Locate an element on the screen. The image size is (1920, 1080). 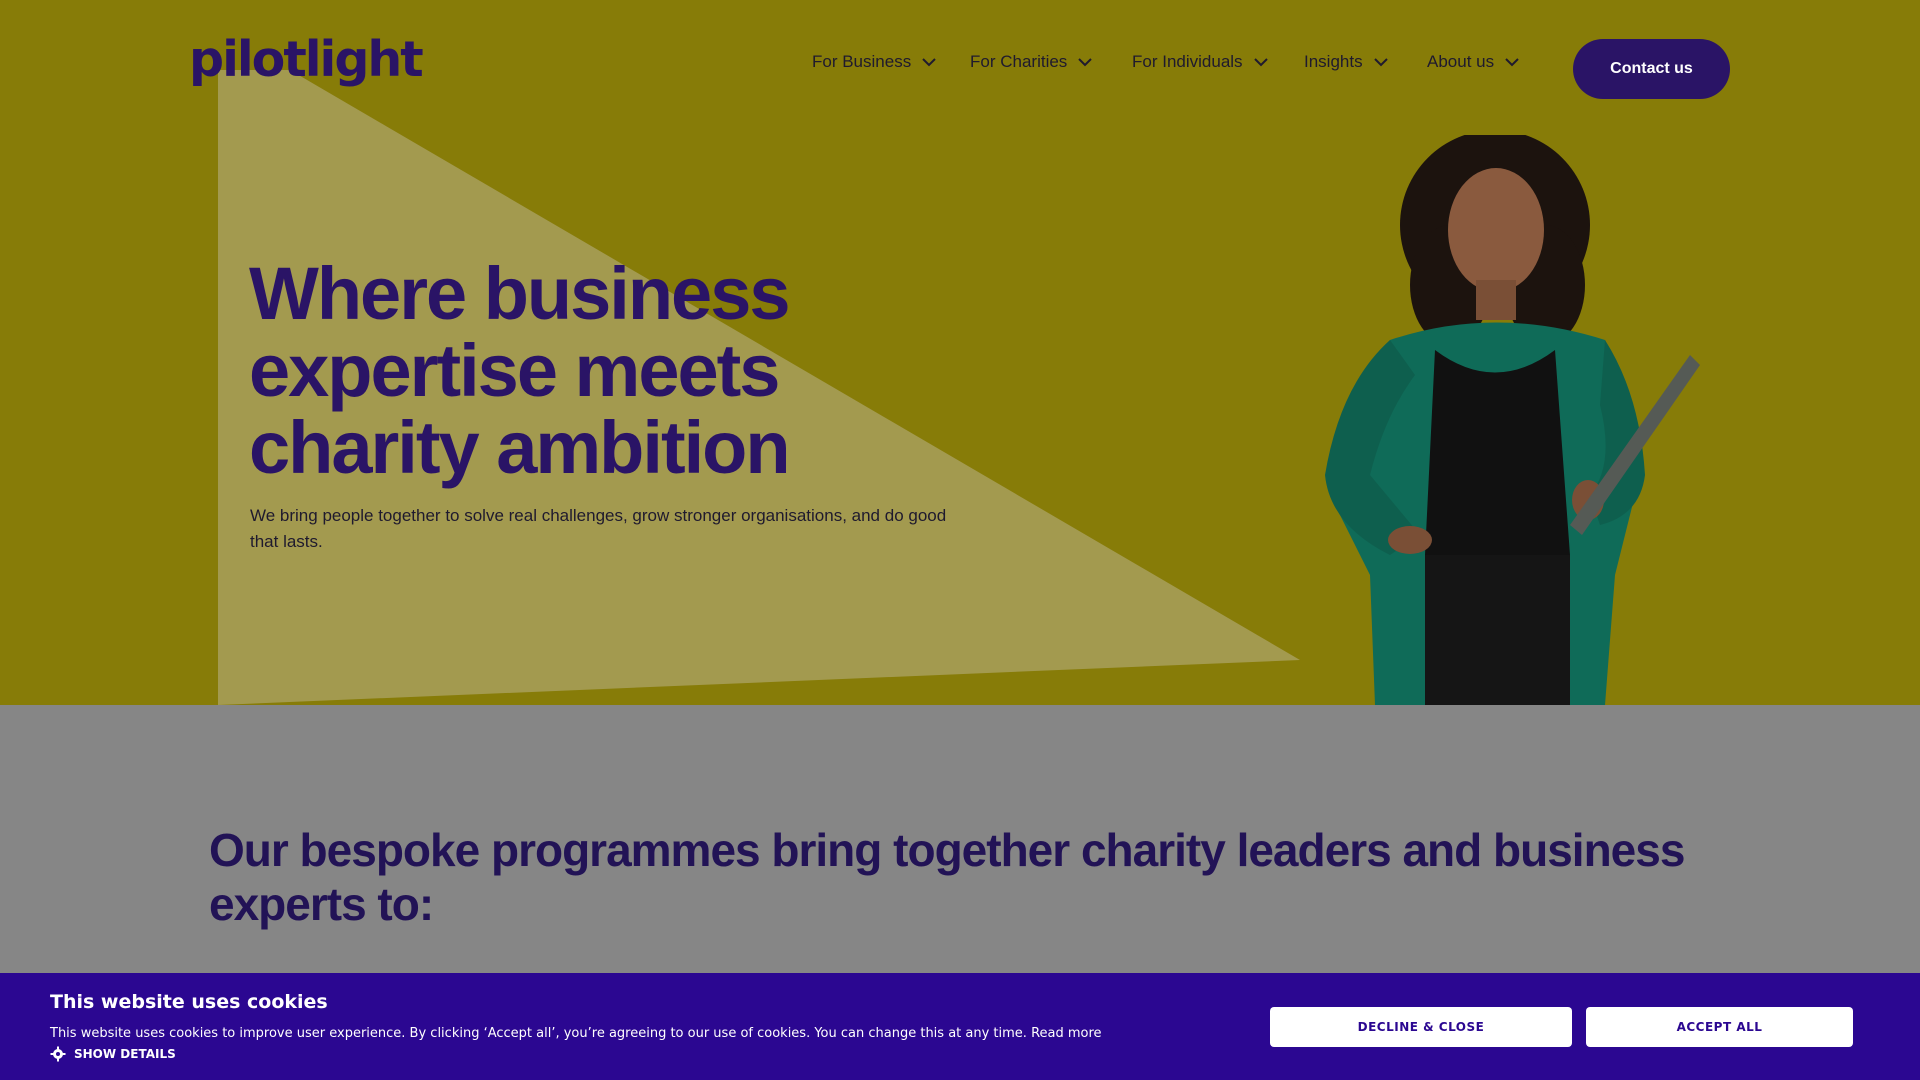
hero-title-line: charity ambition is located at coordinates (520, 447).